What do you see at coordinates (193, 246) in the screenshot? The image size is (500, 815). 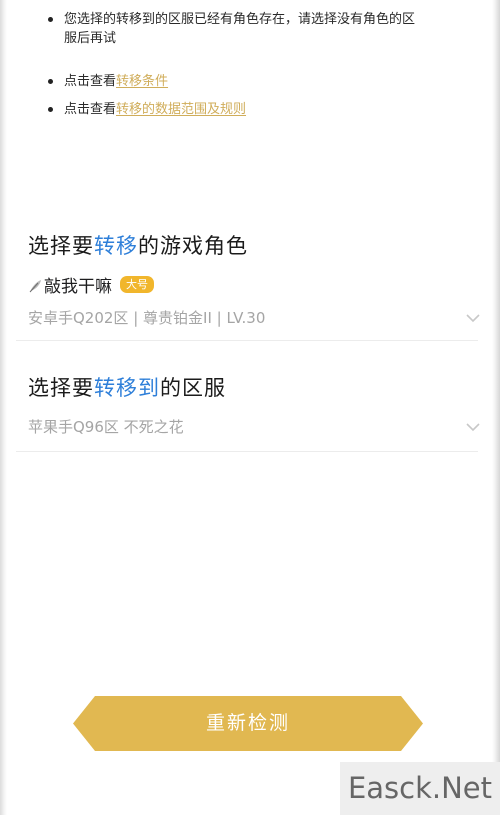 I see `title-text: 的游戏角色` at bounding box center [193, 246].